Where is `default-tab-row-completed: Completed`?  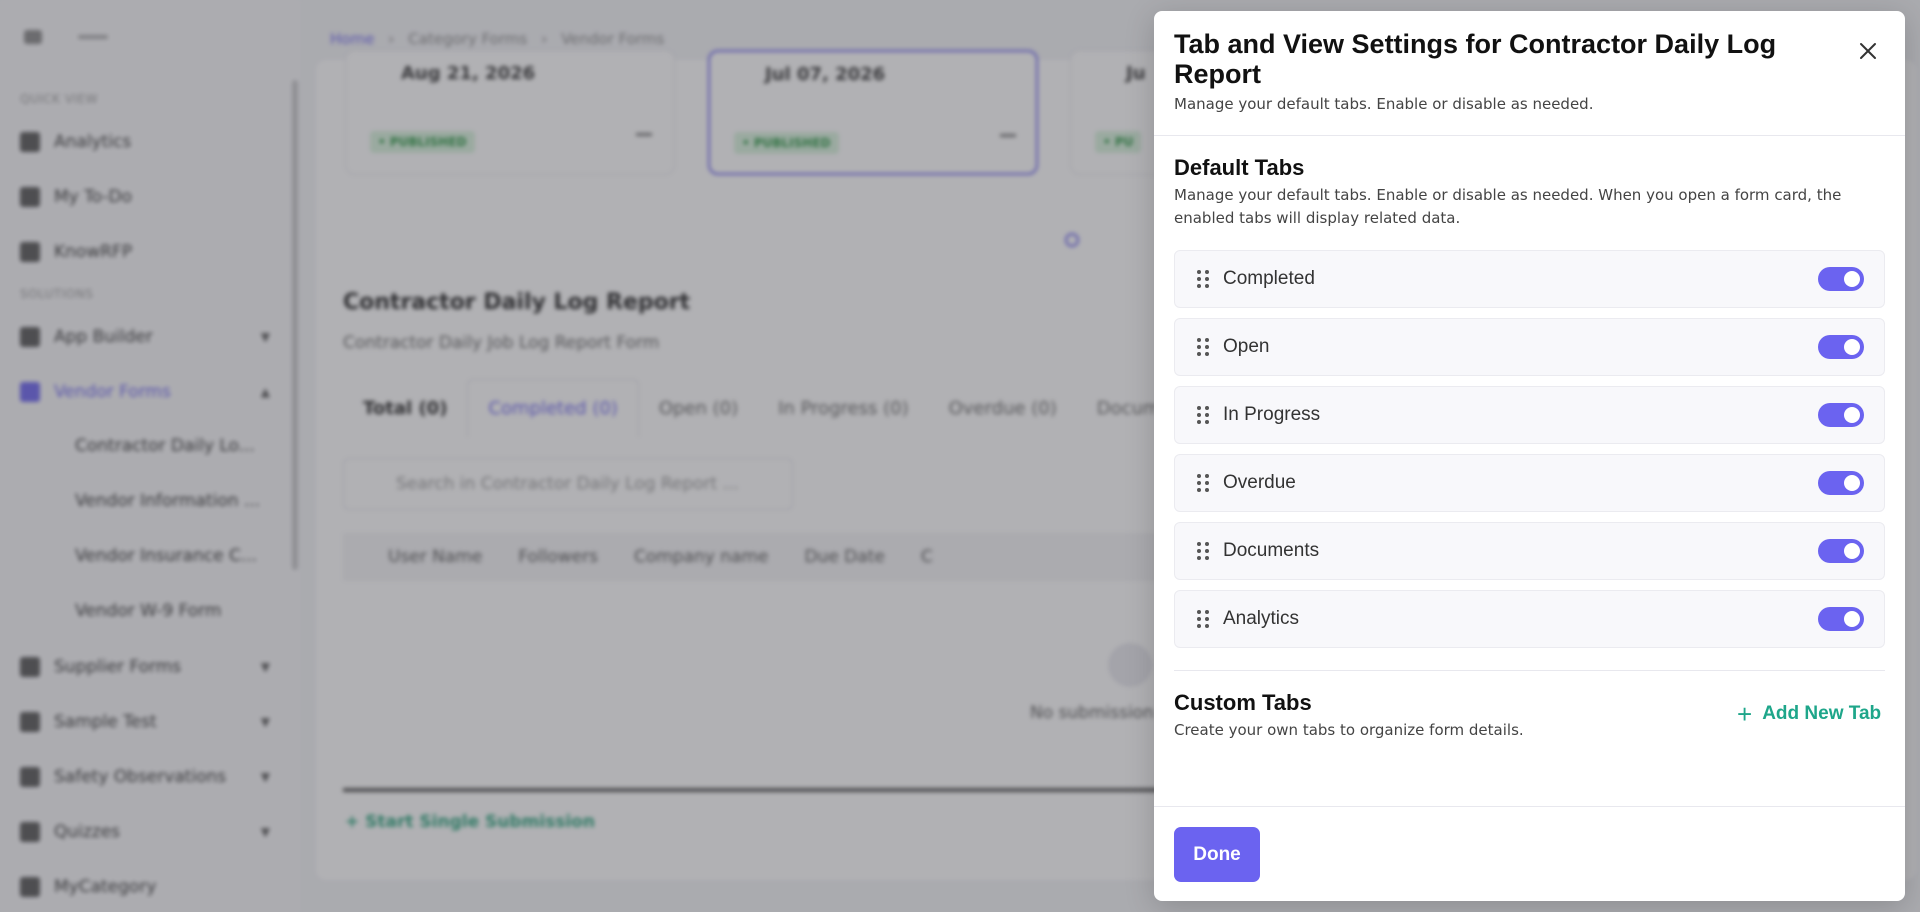 default-tab-row-completed: Completed is located at coordinates (1529, 279).